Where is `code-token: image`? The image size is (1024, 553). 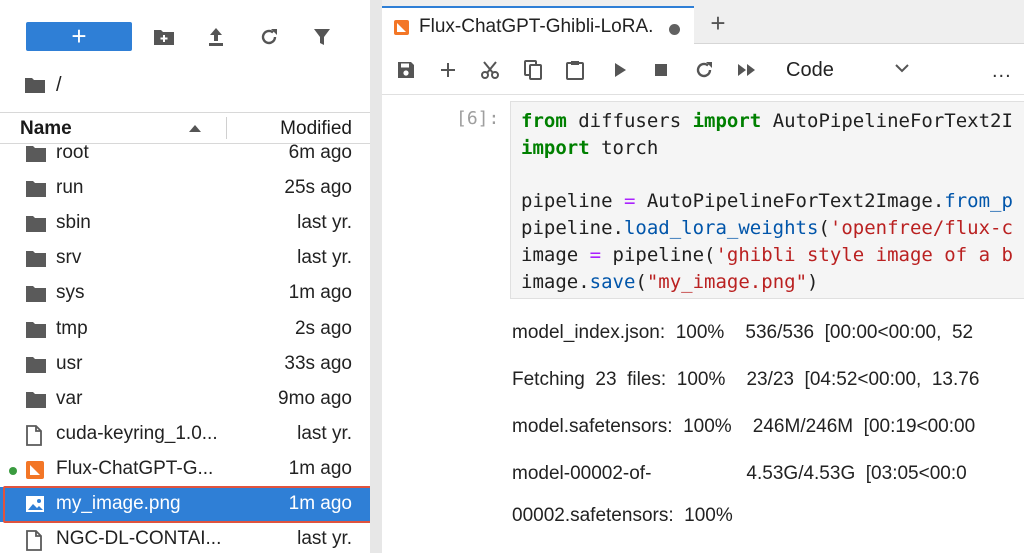 code-token: image is located at coordinates (555, 254).